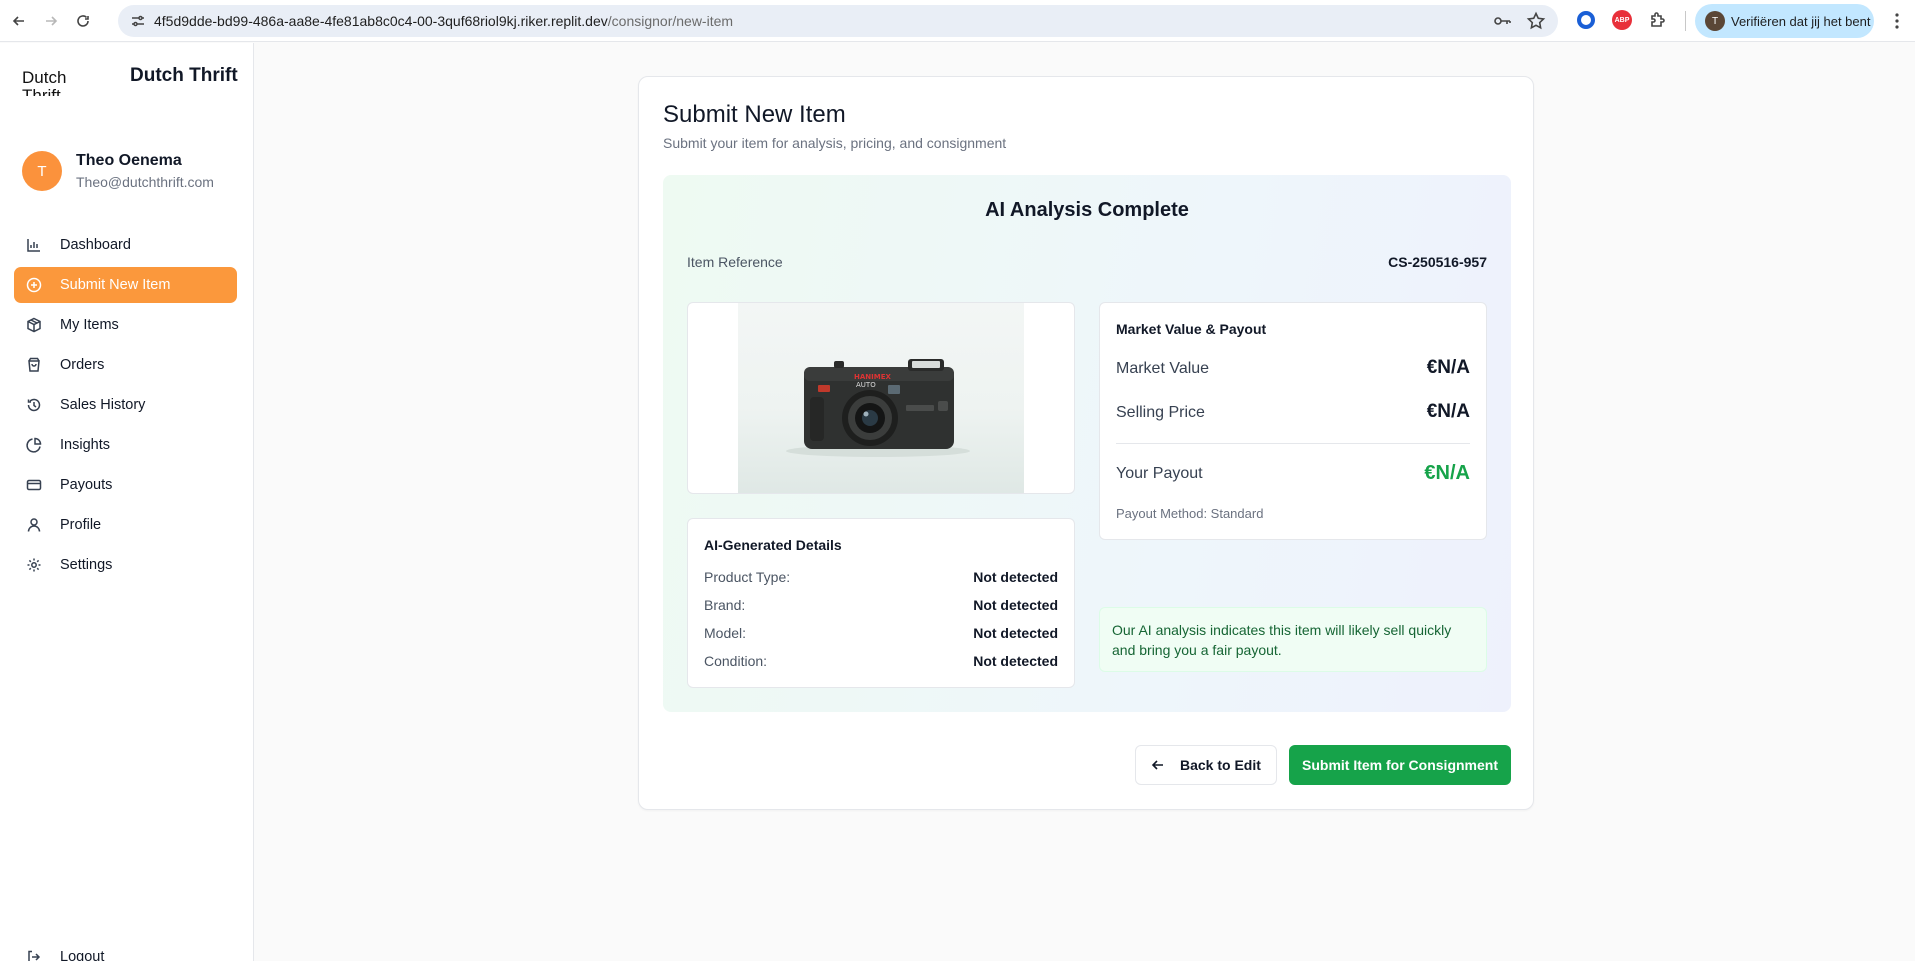 The image size is (1915, 961). I want to click on sidebar-header: Dutch Thrift Dutch Thrift, so click(130, 79).